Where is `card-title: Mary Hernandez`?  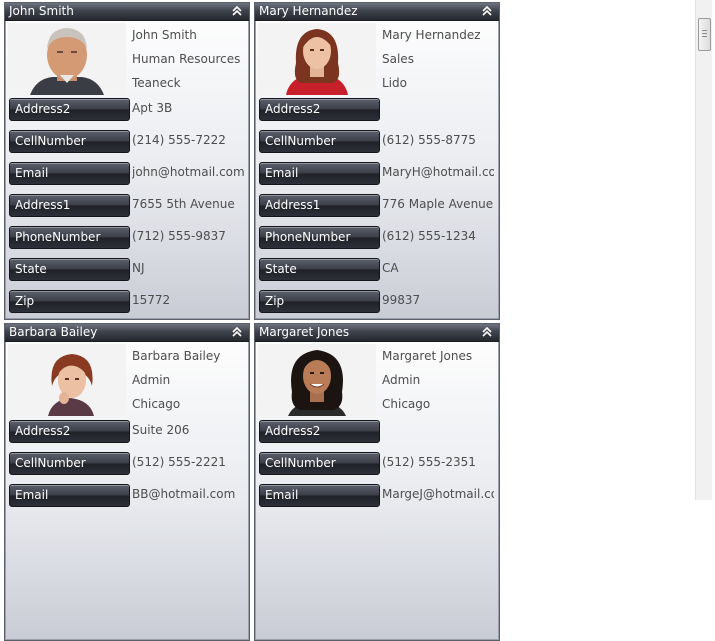
card-title: Mary Hernandez is located at coordinates (308, 11).